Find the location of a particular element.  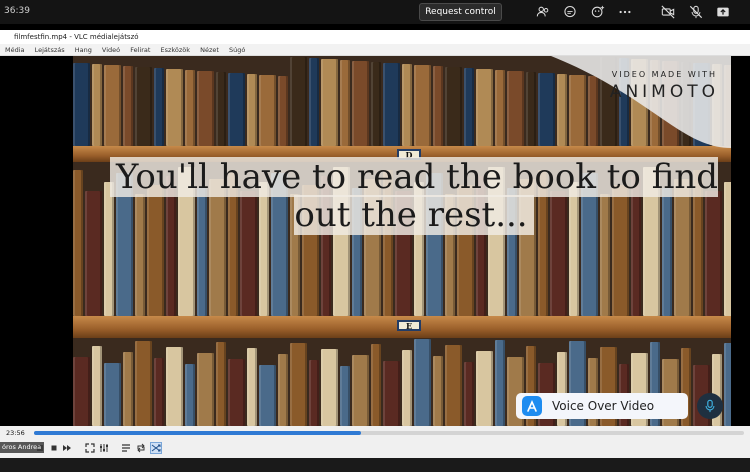

reactions-icon is located at coordinates (598, 12).